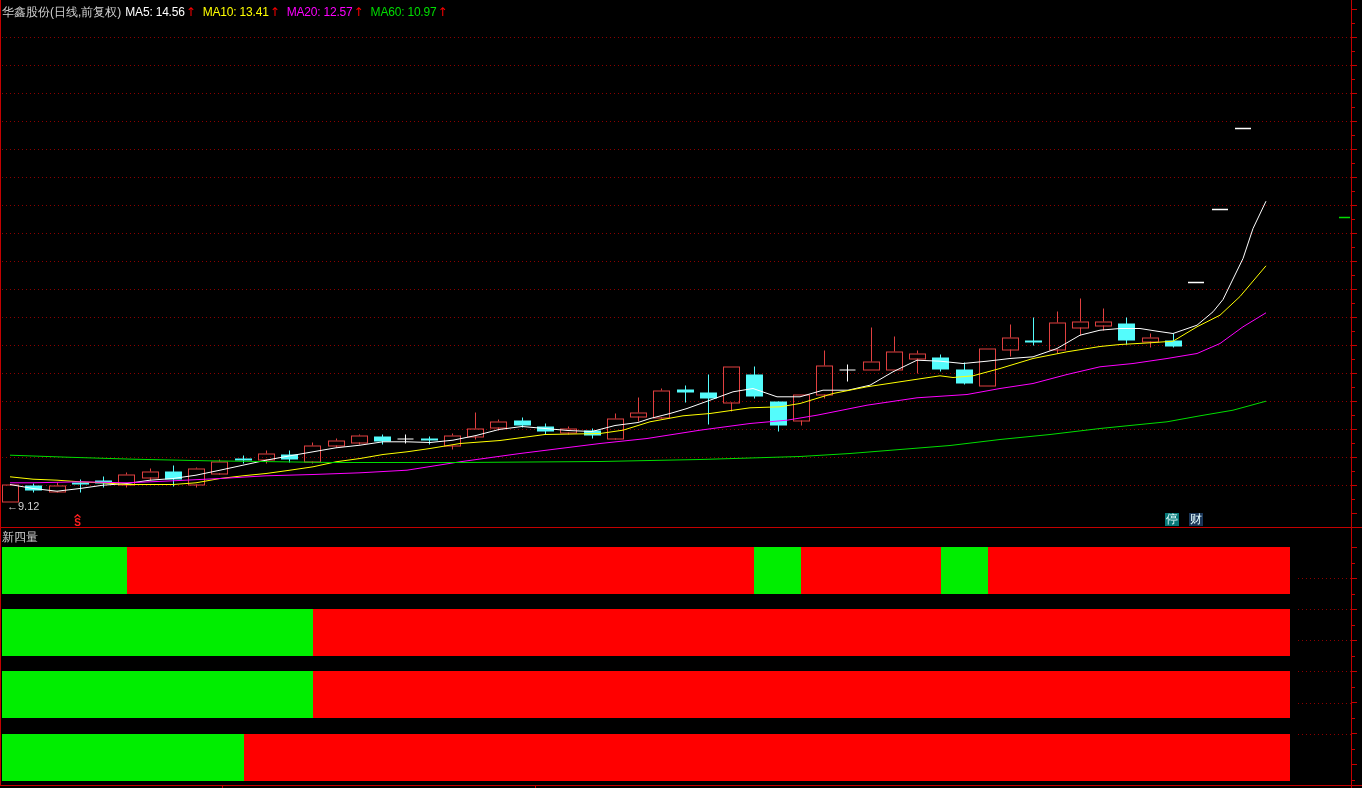 The width and height of the screenshot is (1362, 788). I want to click on ma-legend-label: MA10: 13.41, so click(235, 12).